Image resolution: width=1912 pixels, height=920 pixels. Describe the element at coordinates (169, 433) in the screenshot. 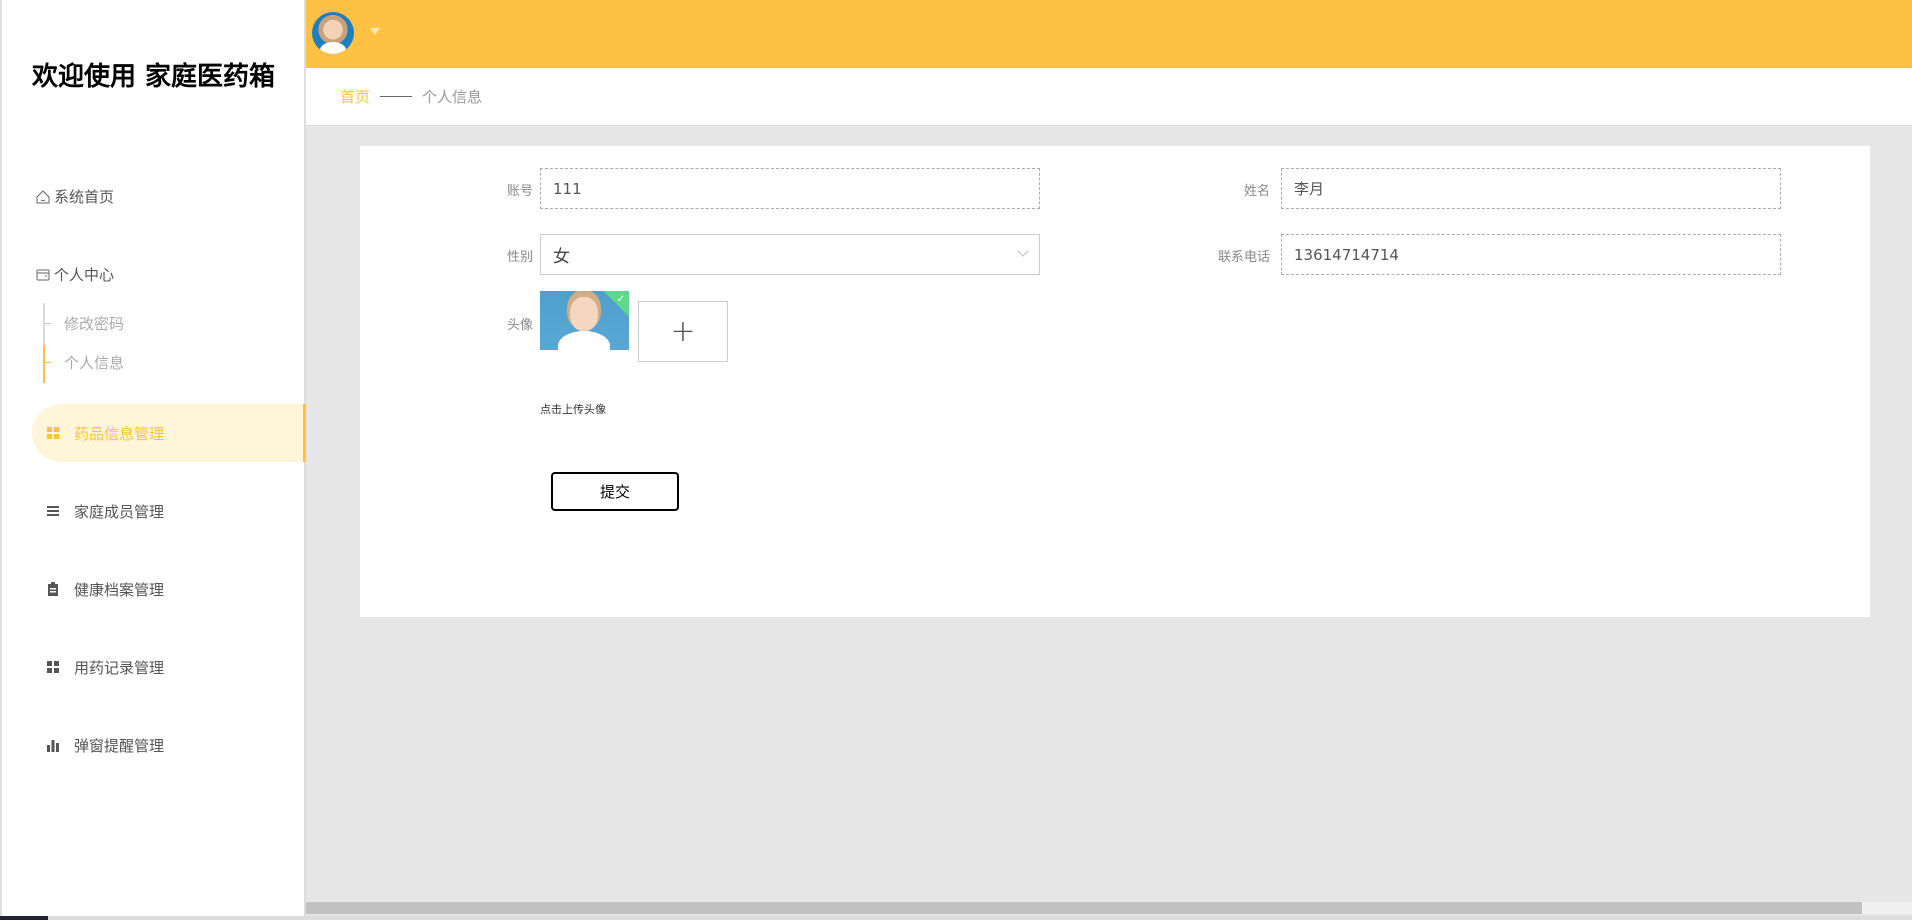

I see `sidebar-item-medicine: 药品信息管理` at that location.